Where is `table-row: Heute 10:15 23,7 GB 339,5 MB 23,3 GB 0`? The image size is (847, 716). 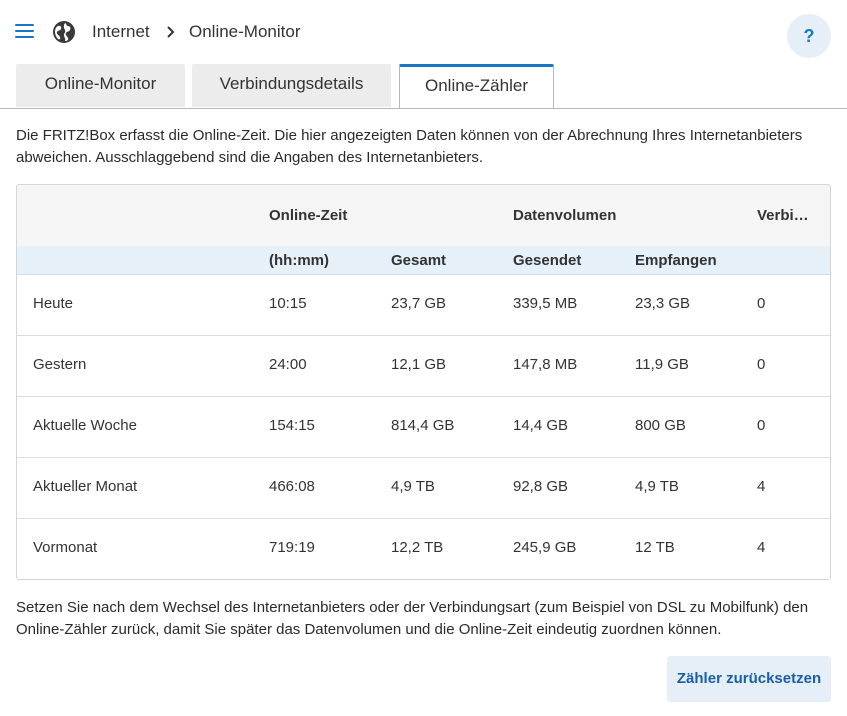 table-row: Heute 10:15 23,7 GB 339,5 MB 23,3 GB 0 is located at coordinates (423, 305).